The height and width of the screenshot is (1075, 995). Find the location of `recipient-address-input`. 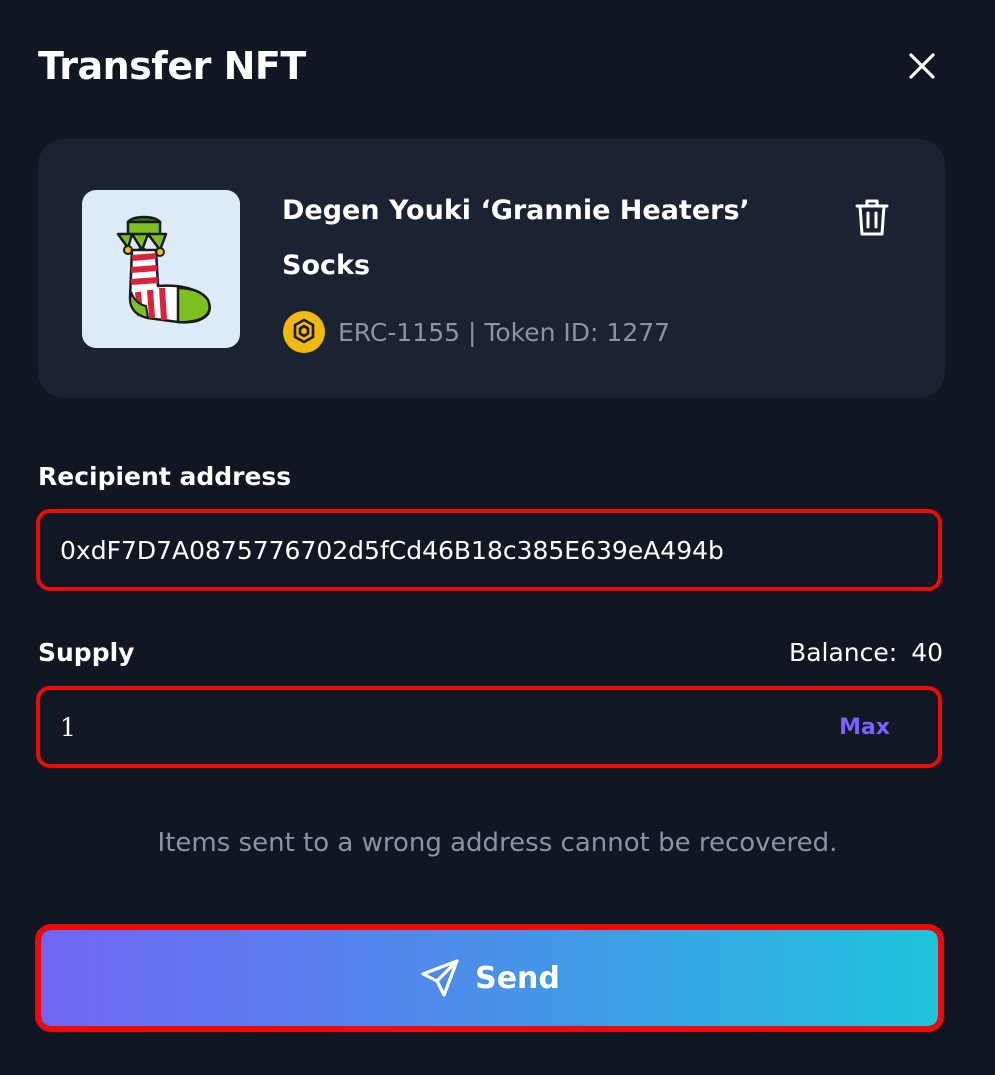

recipient-address-input is located at coordinates (470, 550).